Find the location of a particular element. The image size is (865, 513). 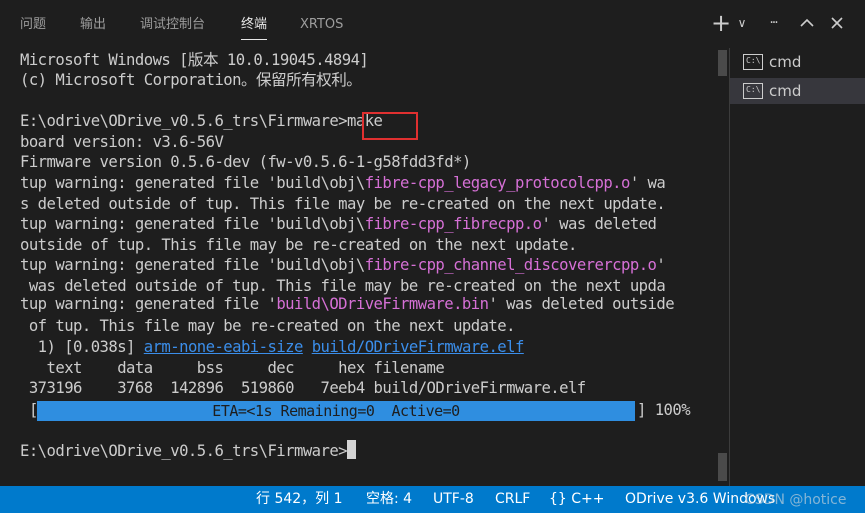

tab-xrtos: XRTOS is located at coordinates (321, 25).